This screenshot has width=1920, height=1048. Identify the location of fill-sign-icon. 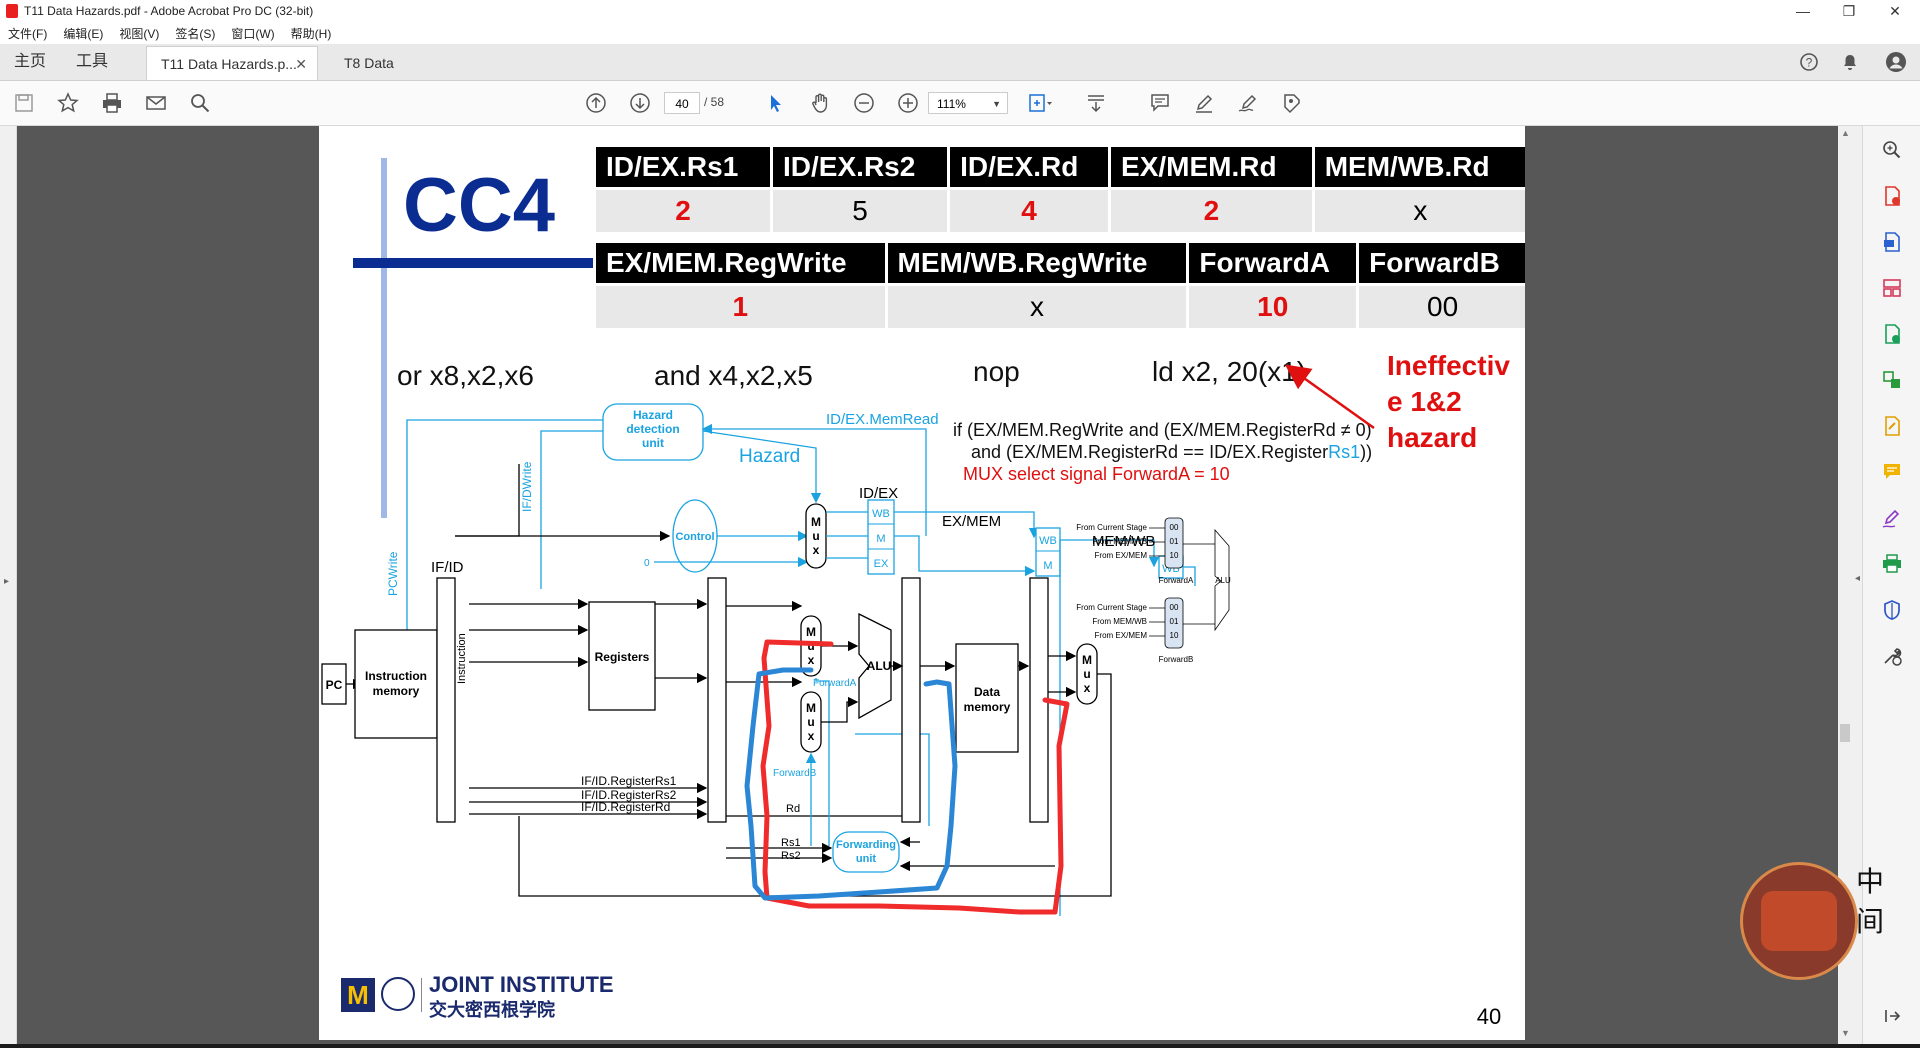
(1892, 426).